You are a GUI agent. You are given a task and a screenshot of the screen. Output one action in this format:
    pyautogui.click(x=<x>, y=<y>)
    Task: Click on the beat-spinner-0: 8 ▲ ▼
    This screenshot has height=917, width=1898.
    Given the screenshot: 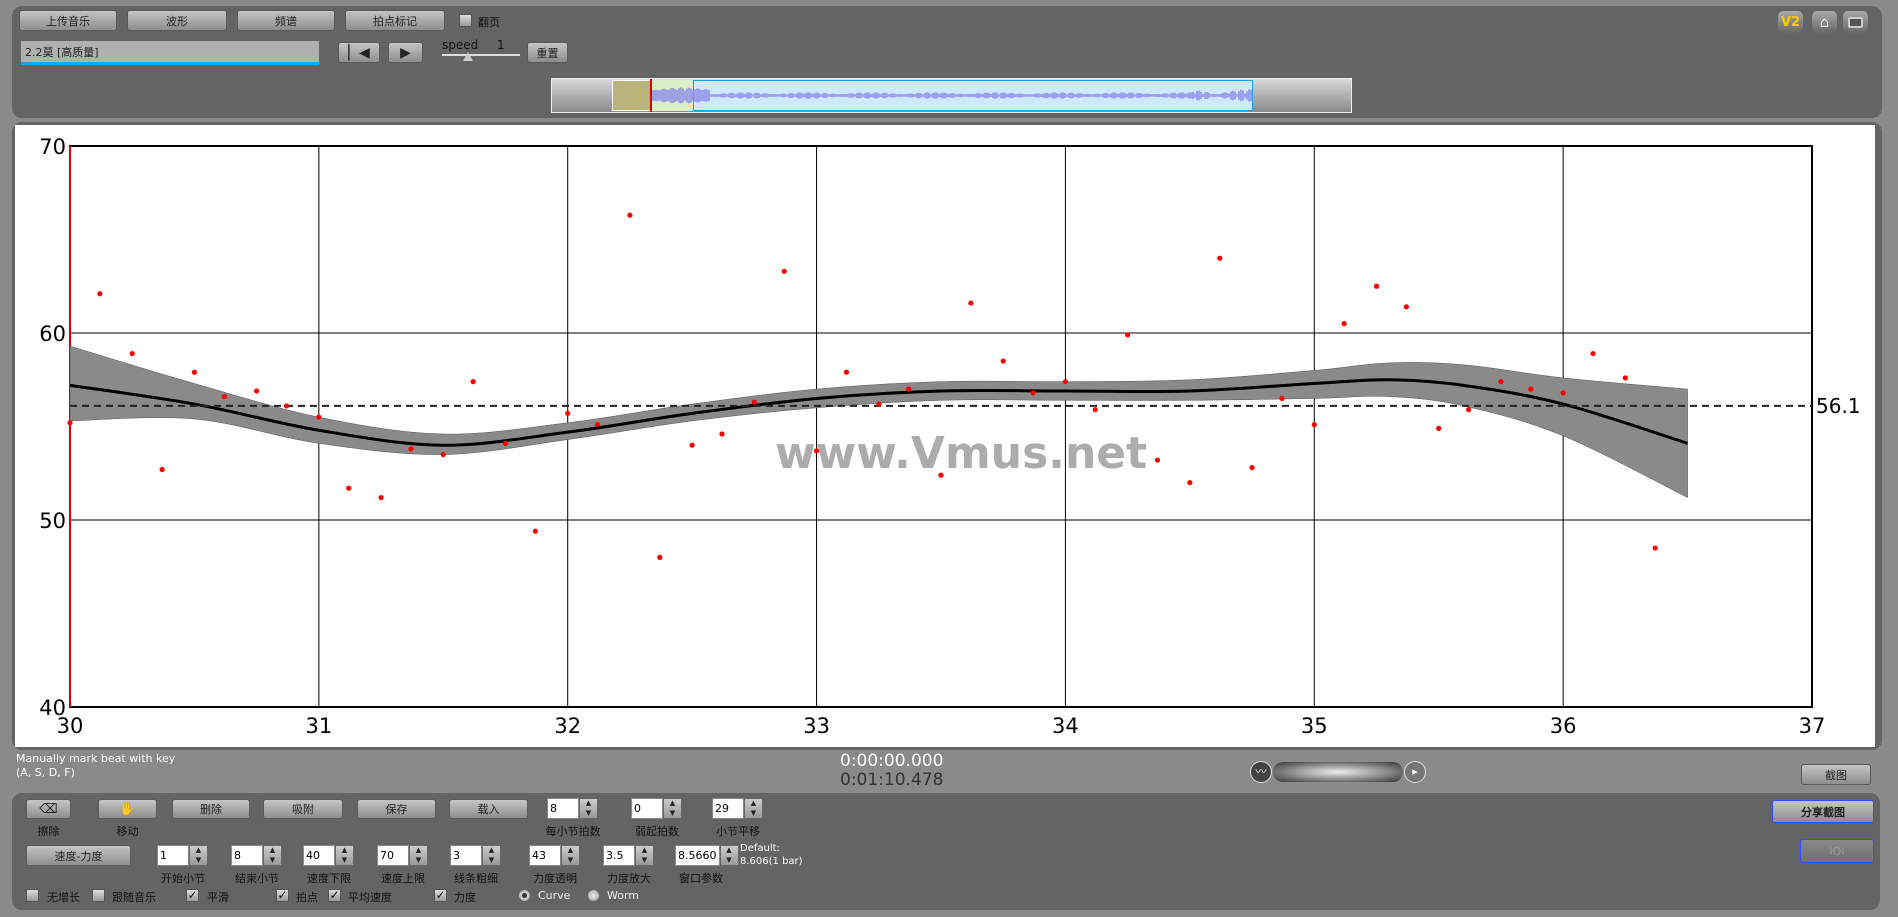 What is the action you would take?
    pyautogui.click(x=572, y=808)
    